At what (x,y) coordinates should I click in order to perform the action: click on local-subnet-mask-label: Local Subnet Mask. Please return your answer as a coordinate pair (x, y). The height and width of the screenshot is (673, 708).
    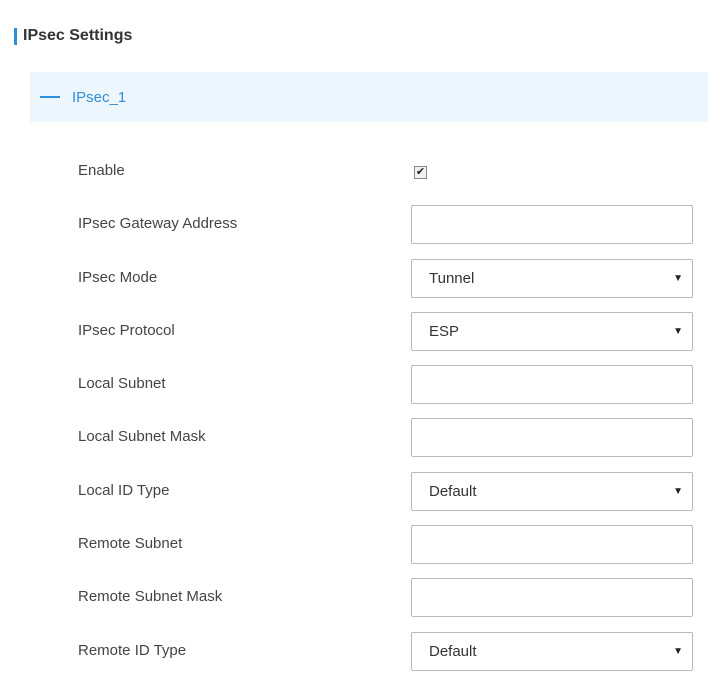
    Looking at the image, I should click on (142, 436).